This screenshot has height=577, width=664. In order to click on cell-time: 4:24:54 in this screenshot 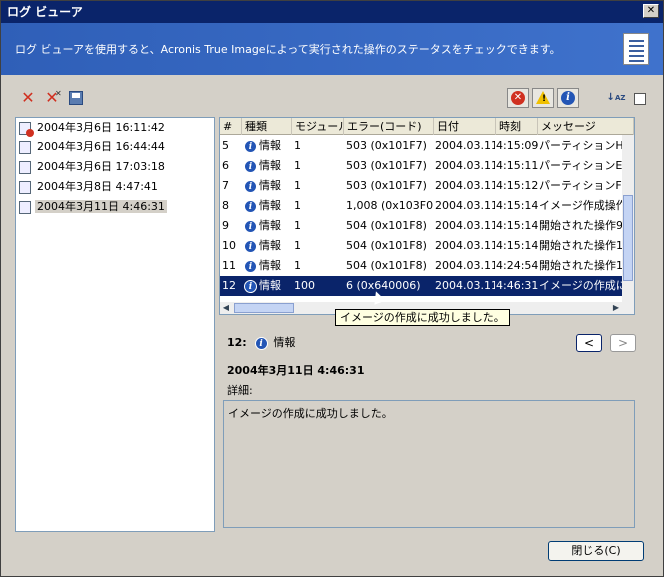, I will do `click(517, 266)`.